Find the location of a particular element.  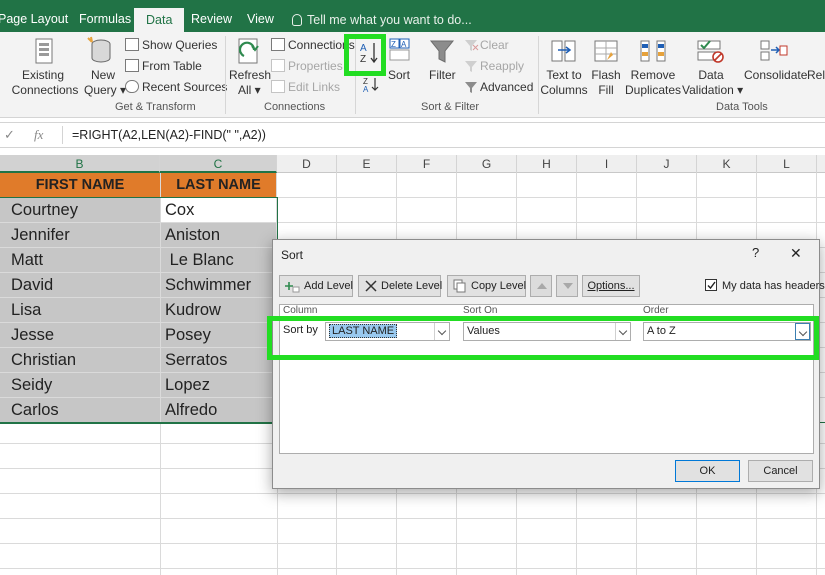

column-header-j: J is located at coordinates (667, 164).